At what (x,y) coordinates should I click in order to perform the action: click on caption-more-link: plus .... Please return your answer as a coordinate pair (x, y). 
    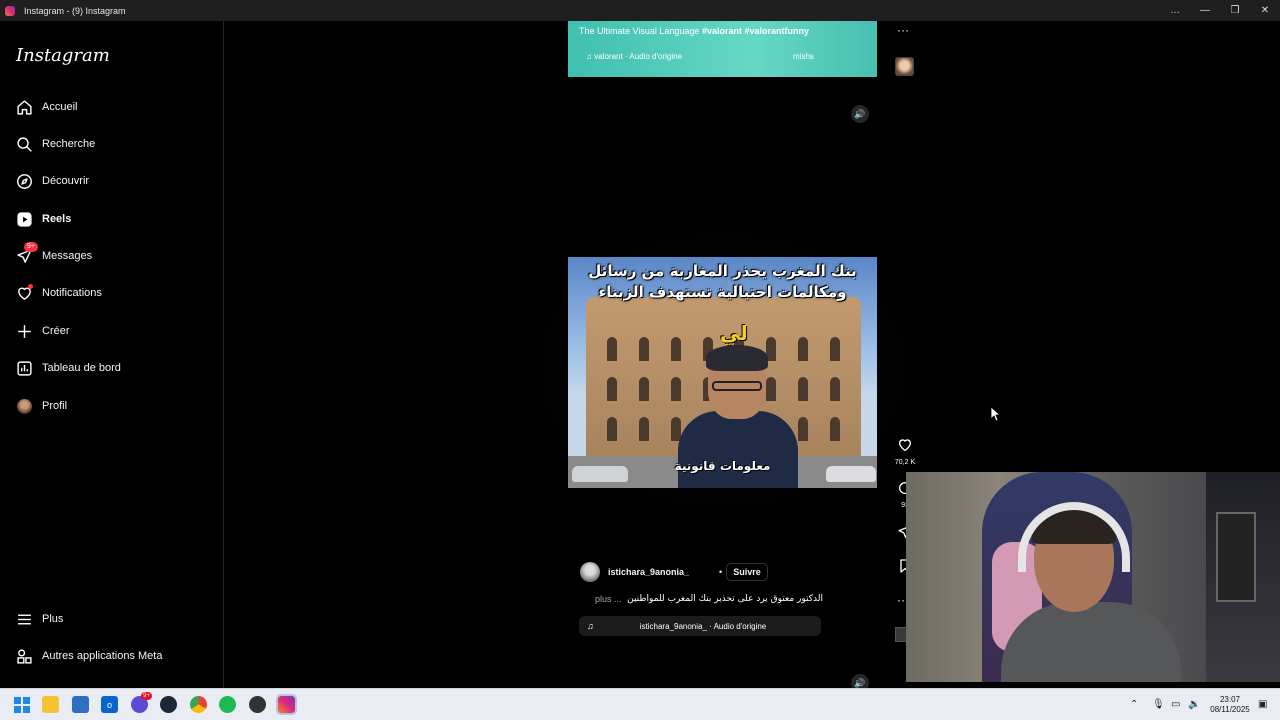
    Looking at the image, I should click on (608, 599).